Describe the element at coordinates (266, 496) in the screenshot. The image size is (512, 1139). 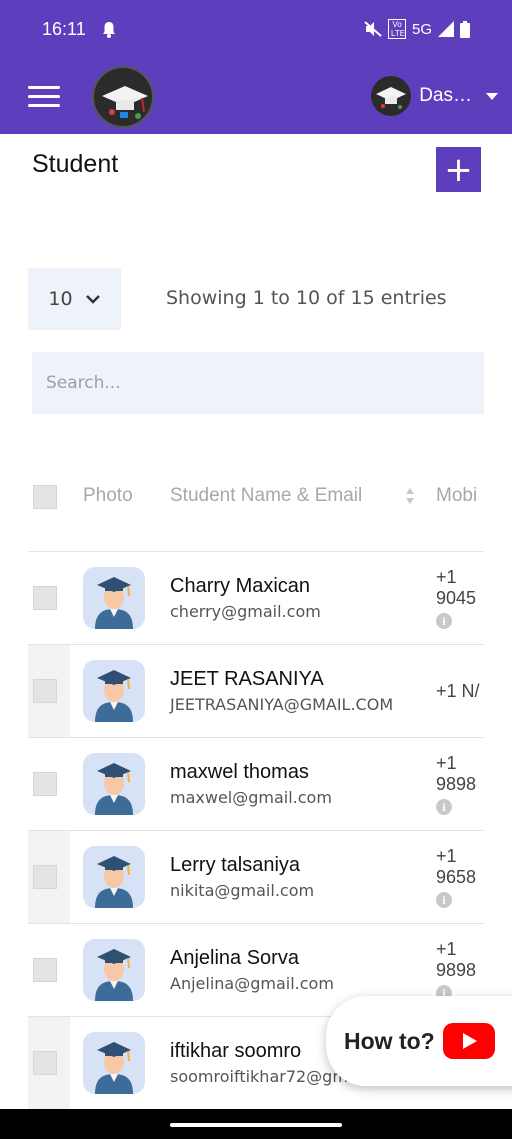
I see `column-name-email: Student Name & Email` at that location.